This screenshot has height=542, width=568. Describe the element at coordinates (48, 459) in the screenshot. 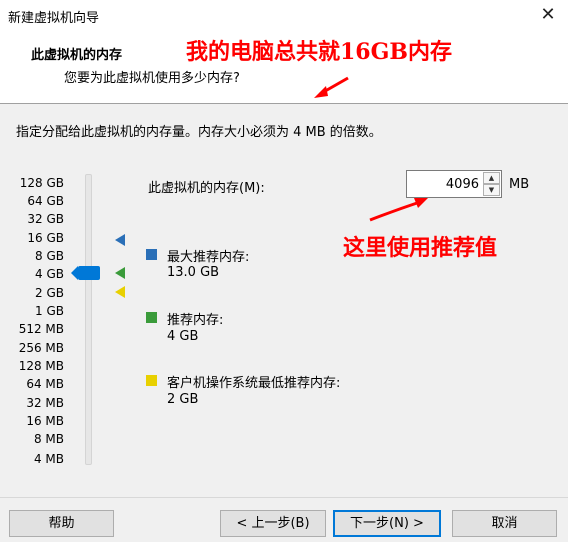

I see `scale-label: 4 MB` at that location.